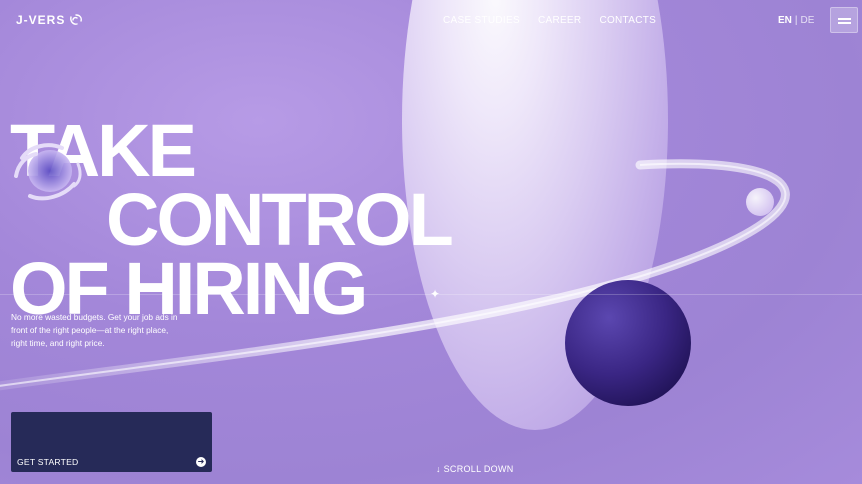 This screenshot has width=862, height=484. I want to click on arrow-right-icon: ➜, so click(201, 462).